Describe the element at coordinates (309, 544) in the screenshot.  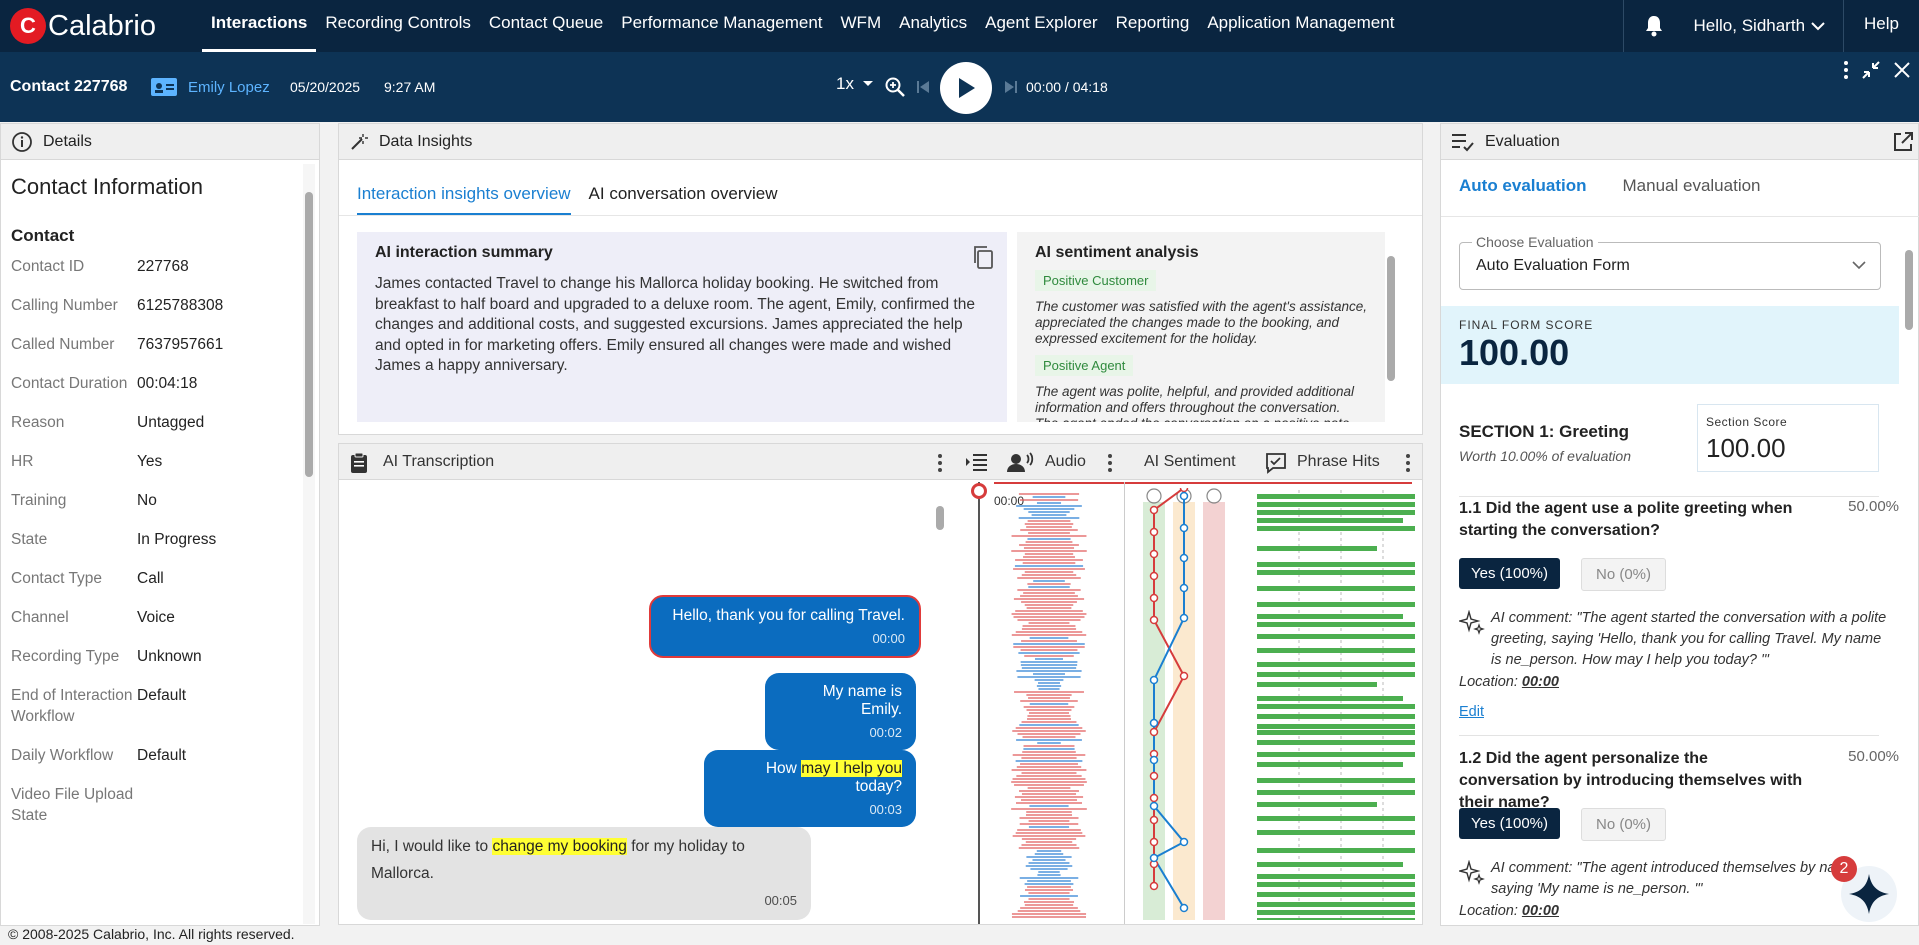
I see `details-scrollbar` at that location.